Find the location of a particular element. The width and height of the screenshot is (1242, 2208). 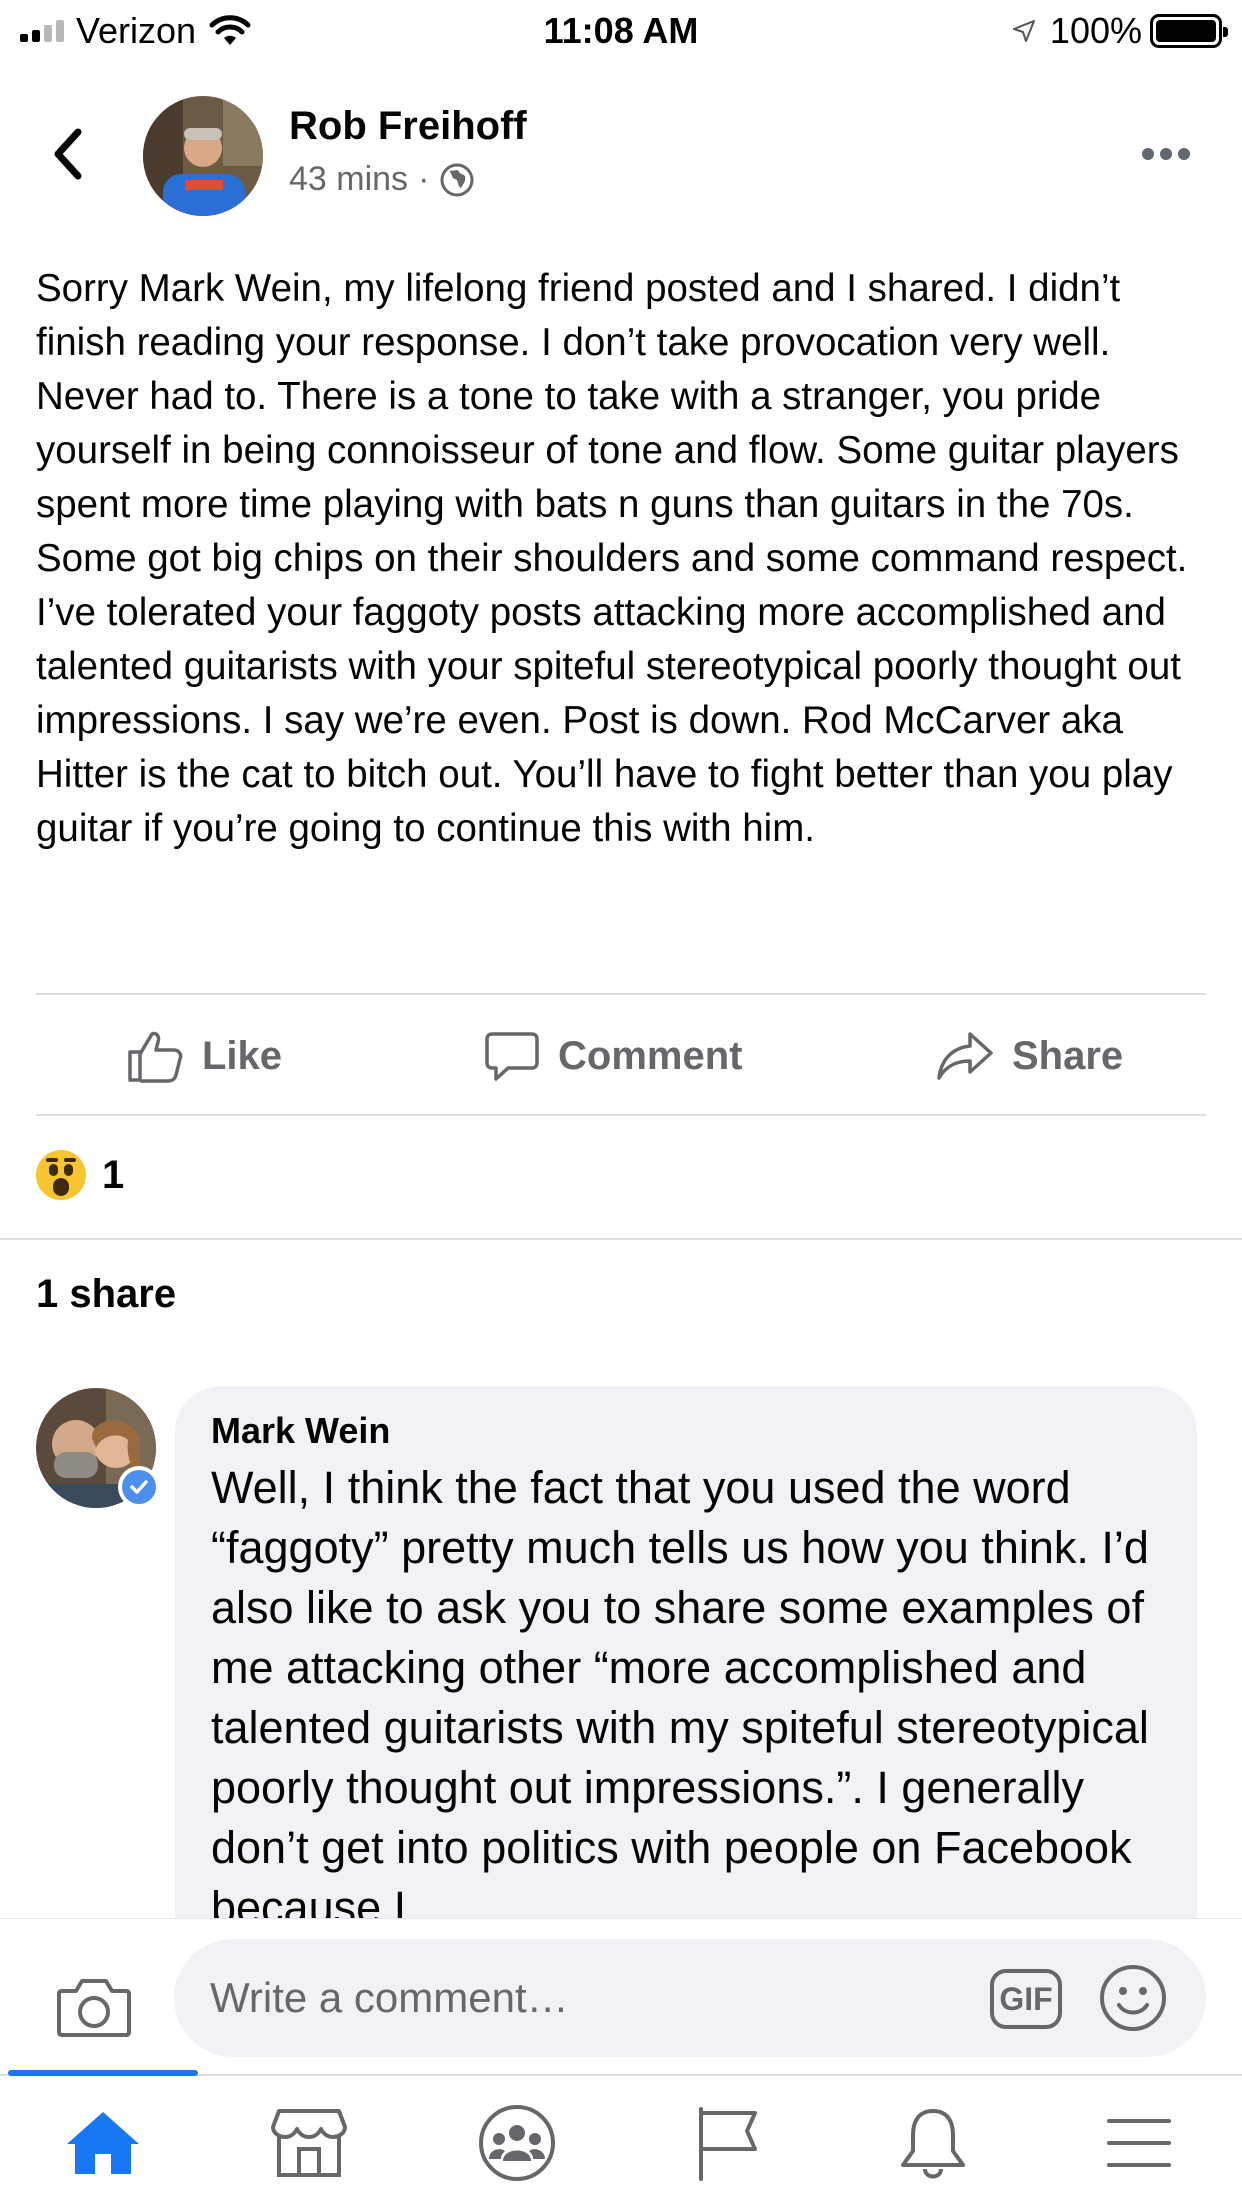

status-bar: Verizon 11:08 AM 100% is located at coordinates (621, 31).